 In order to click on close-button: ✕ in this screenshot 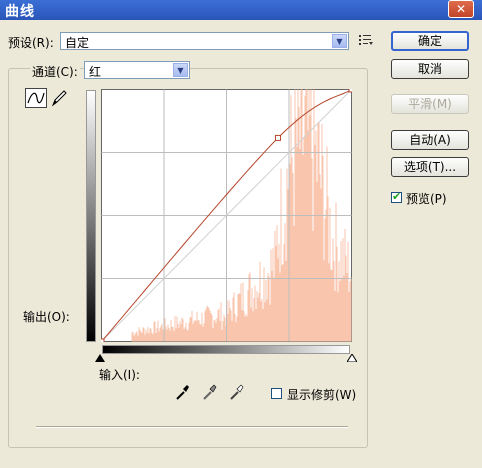, I will do `click(461, 9)`.